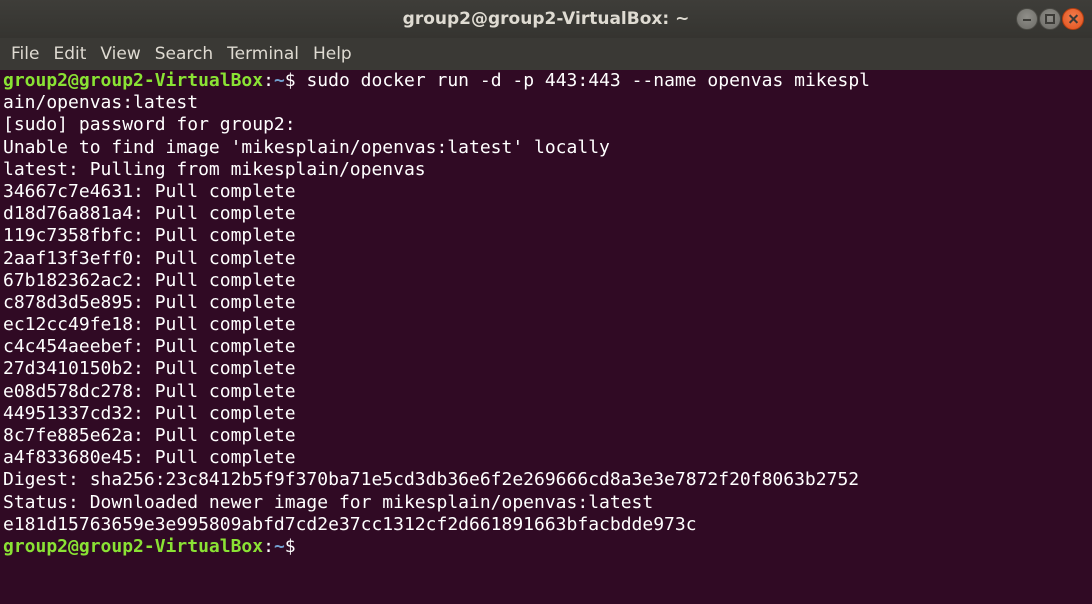 The width and height of the screenshot is (1092, 604). Describe the element at coordinates (546, 54) in the screenshot. I see `menu-bar: File Edit View Search Terminal Help` at that location.